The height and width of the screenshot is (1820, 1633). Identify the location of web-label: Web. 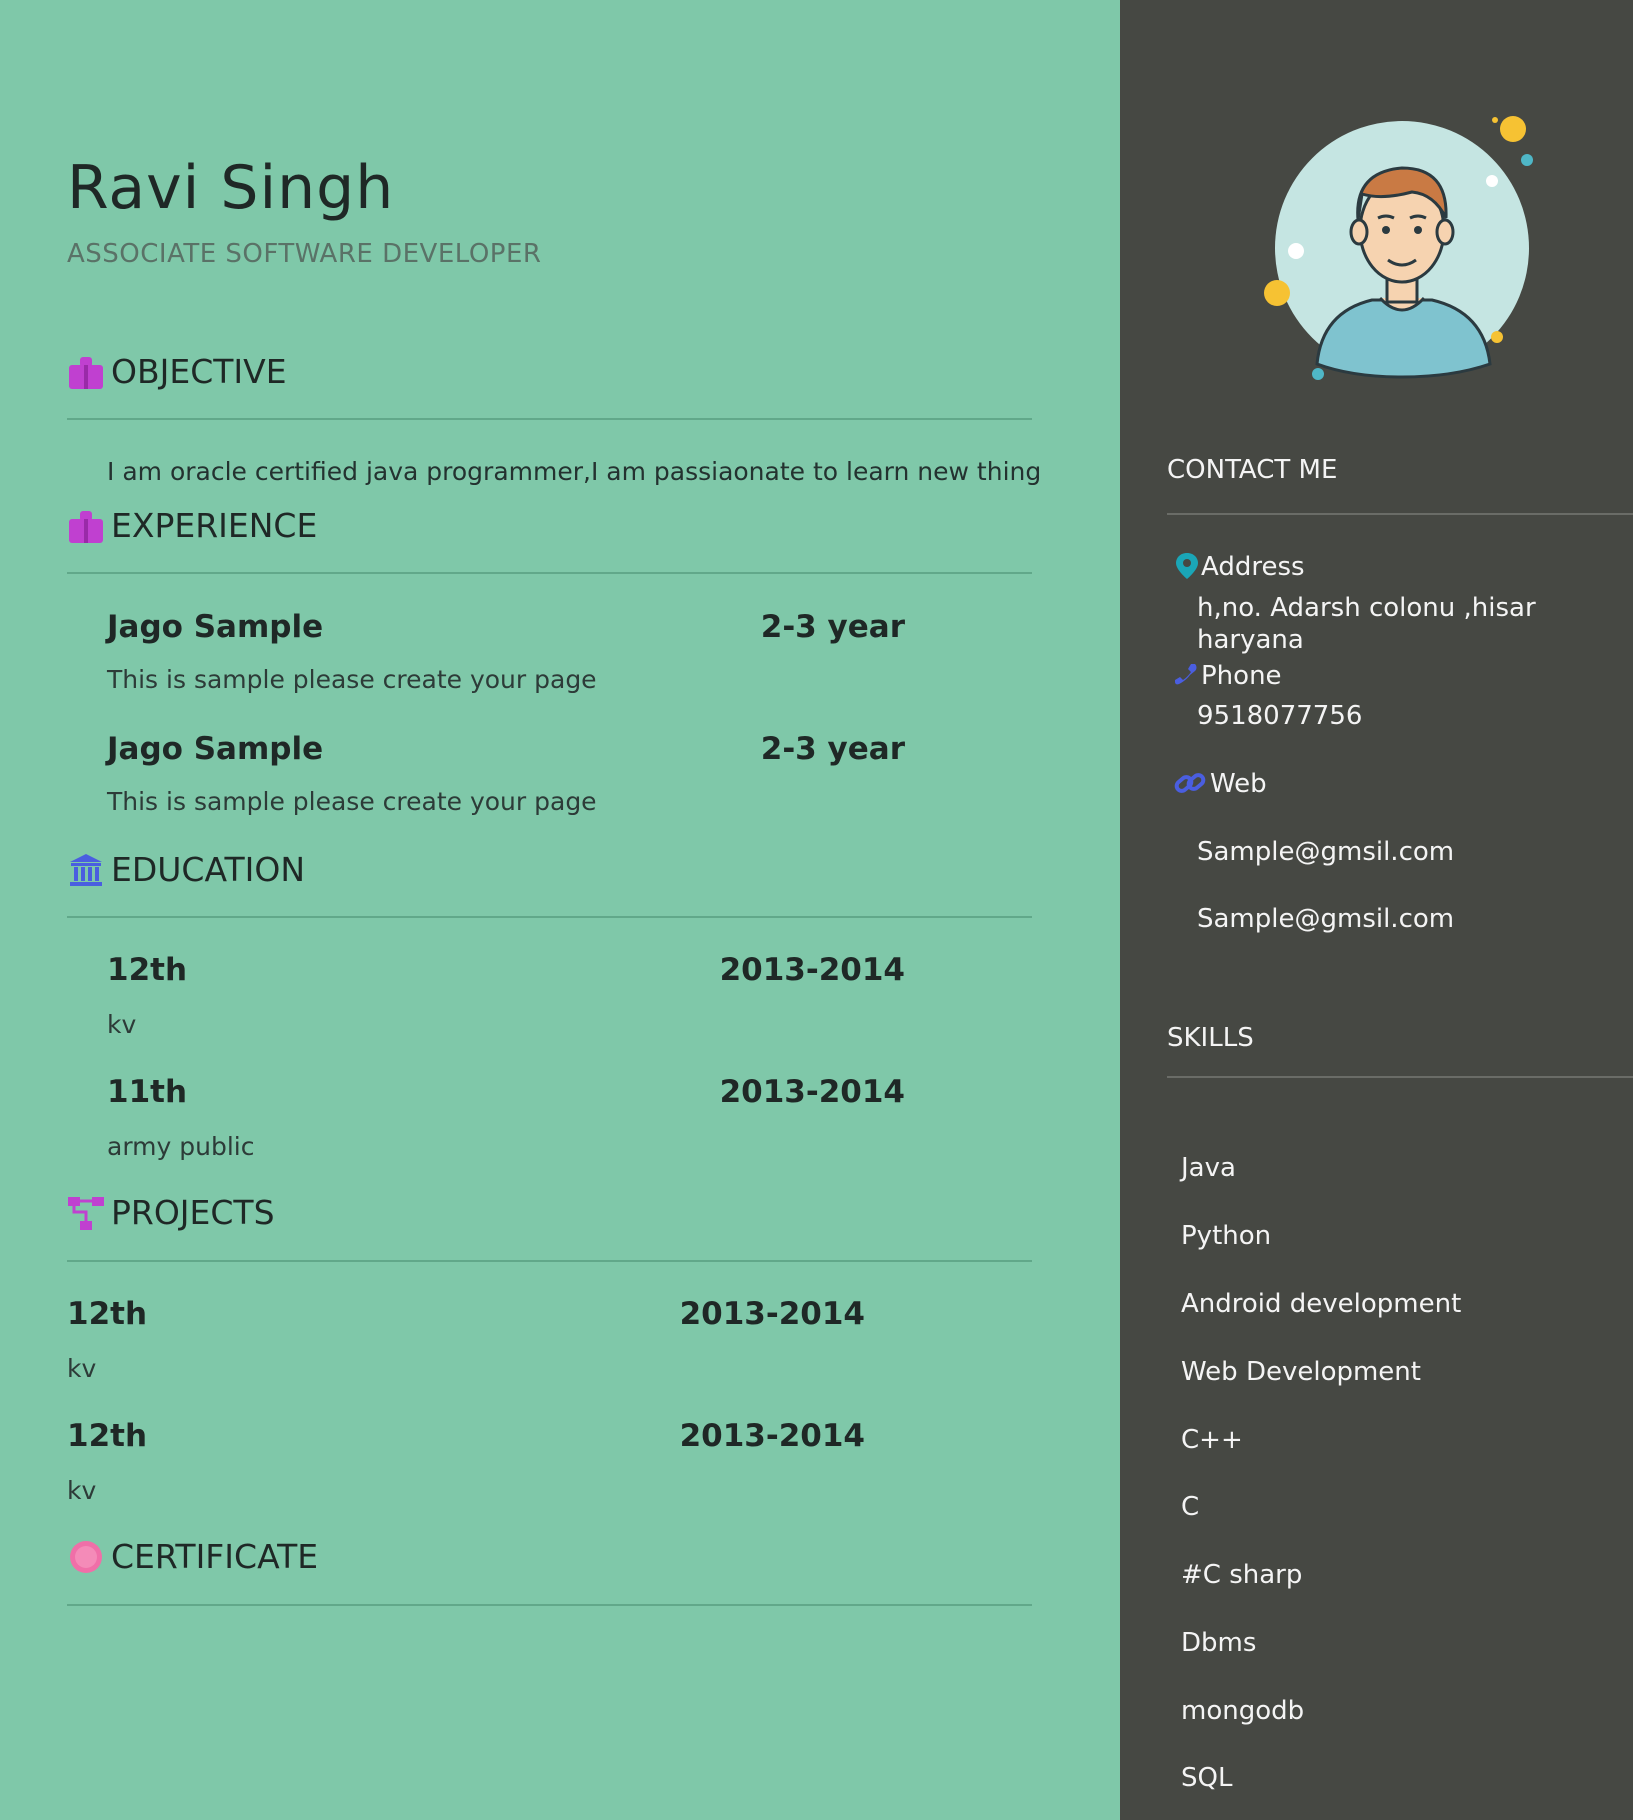
(1238, 784).